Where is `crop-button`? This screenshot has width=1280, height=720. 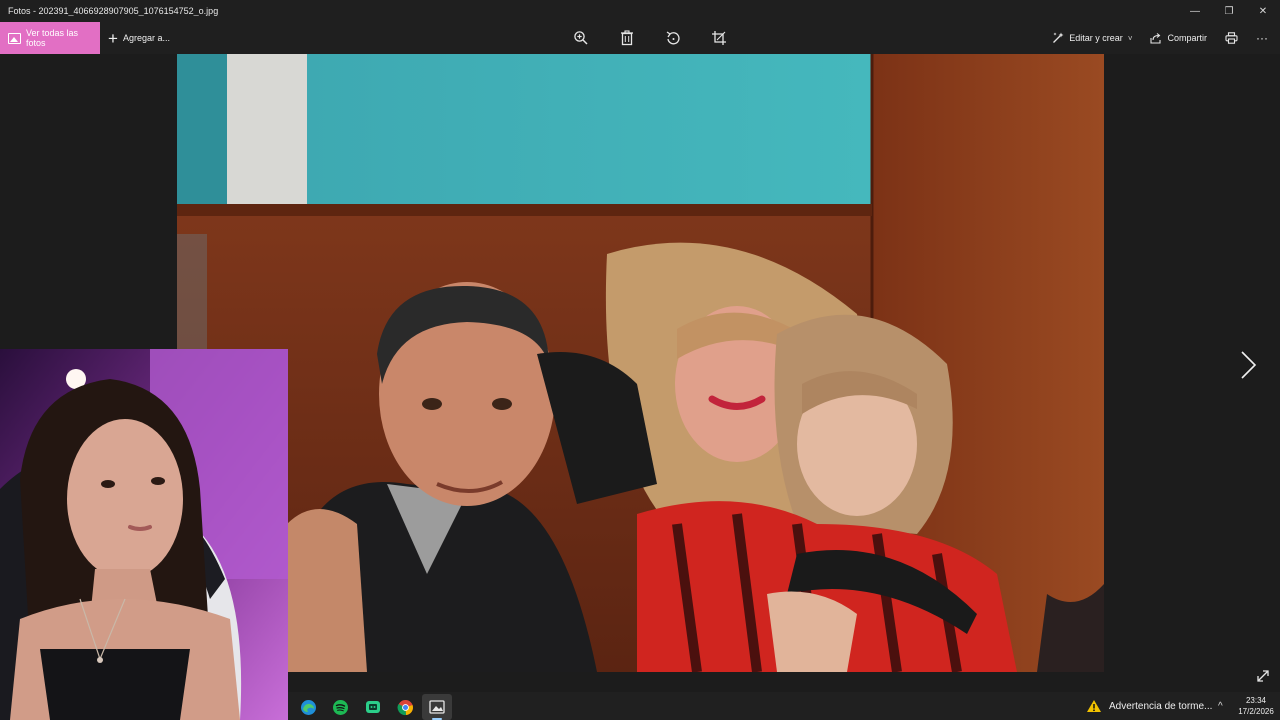
crop-button is located at coordinates (719, 38).